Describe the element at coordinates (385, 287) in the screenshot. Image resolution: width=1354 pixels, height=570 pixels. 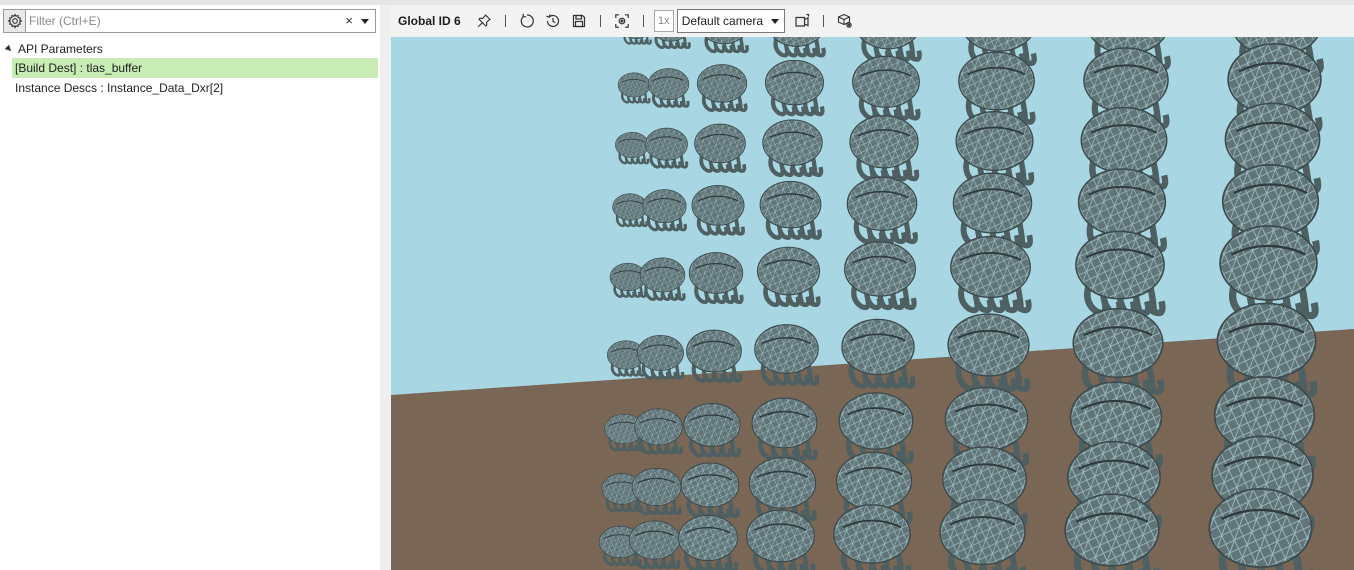
I see `panel-splitter` at that location.